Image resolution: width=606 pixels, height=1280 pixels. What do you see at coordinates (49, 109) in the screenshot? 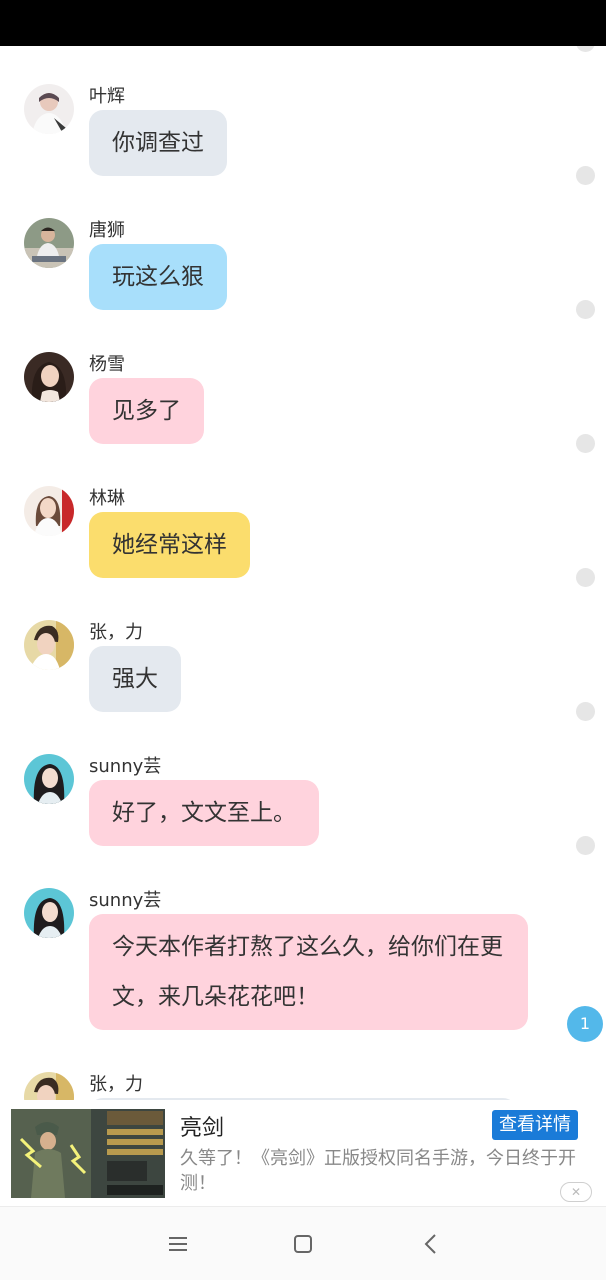
I see `avatar-ye-hui` at bounding box center [49, 109].